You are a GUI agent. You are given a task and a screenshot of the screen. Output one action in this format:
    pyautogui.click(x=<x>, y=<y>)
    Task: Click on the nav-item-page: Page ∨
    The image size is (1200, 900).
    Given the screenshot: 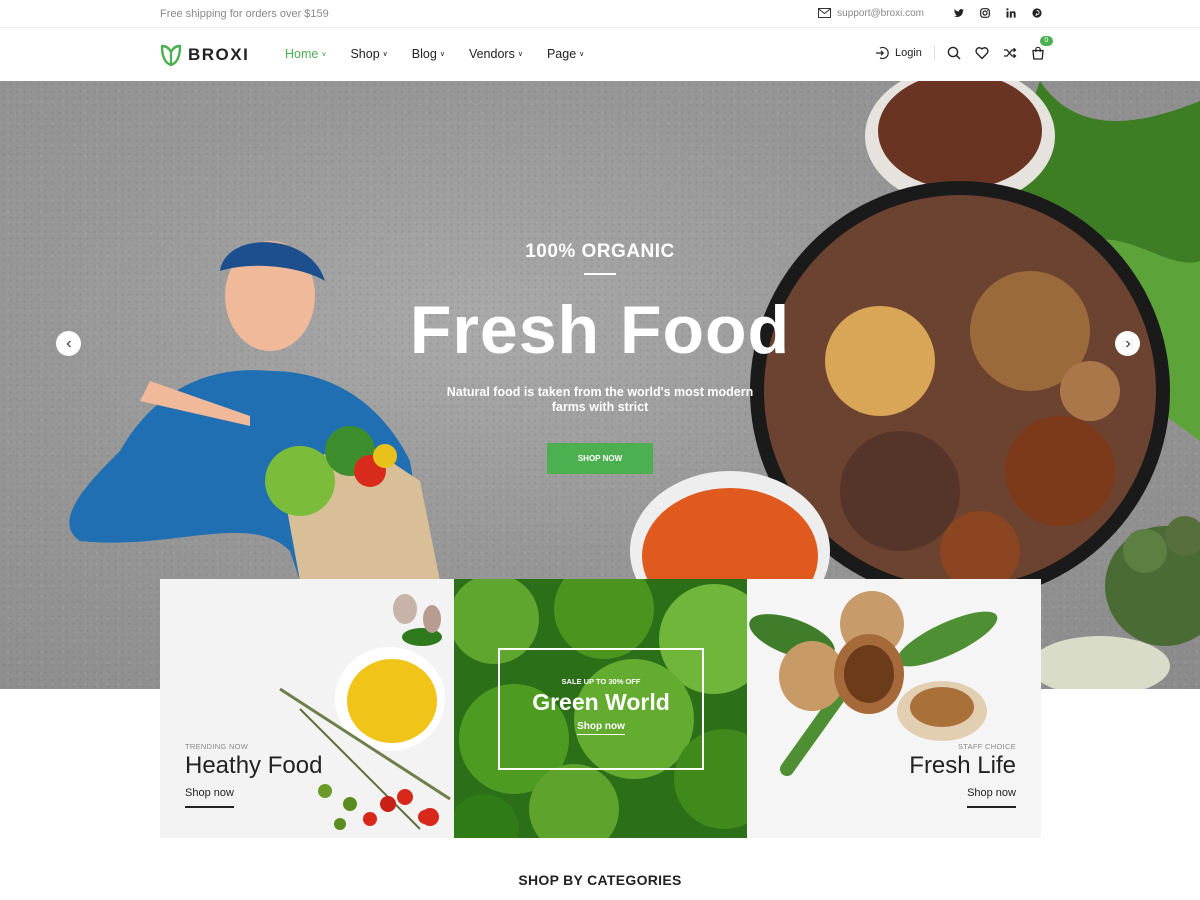 What is the action you would take?
    pyautogui.click(x=565, y=54)
    